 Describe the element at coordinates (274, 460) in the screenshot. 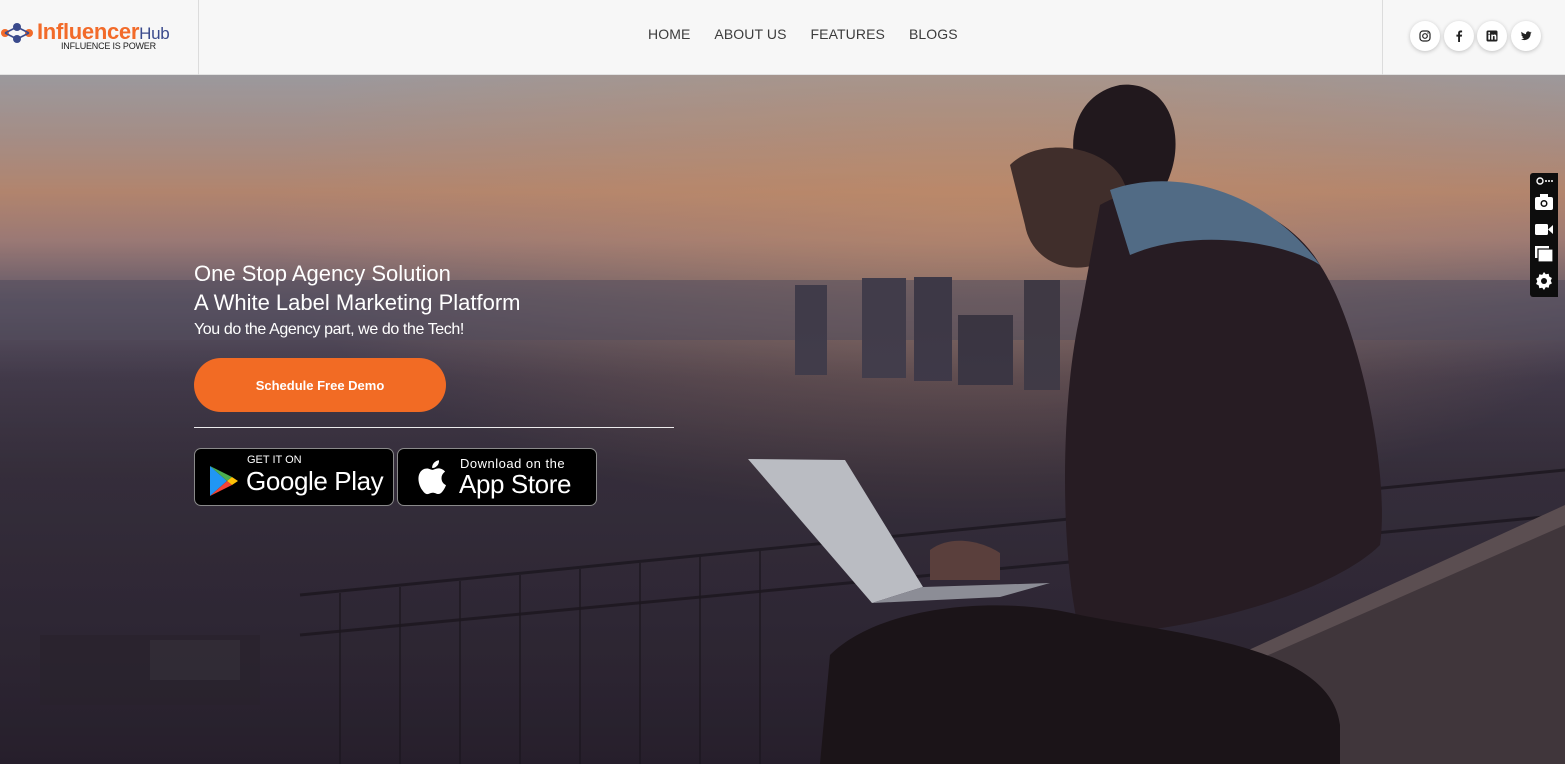

I see `google-play-small-text: GET IT ON` at that location.